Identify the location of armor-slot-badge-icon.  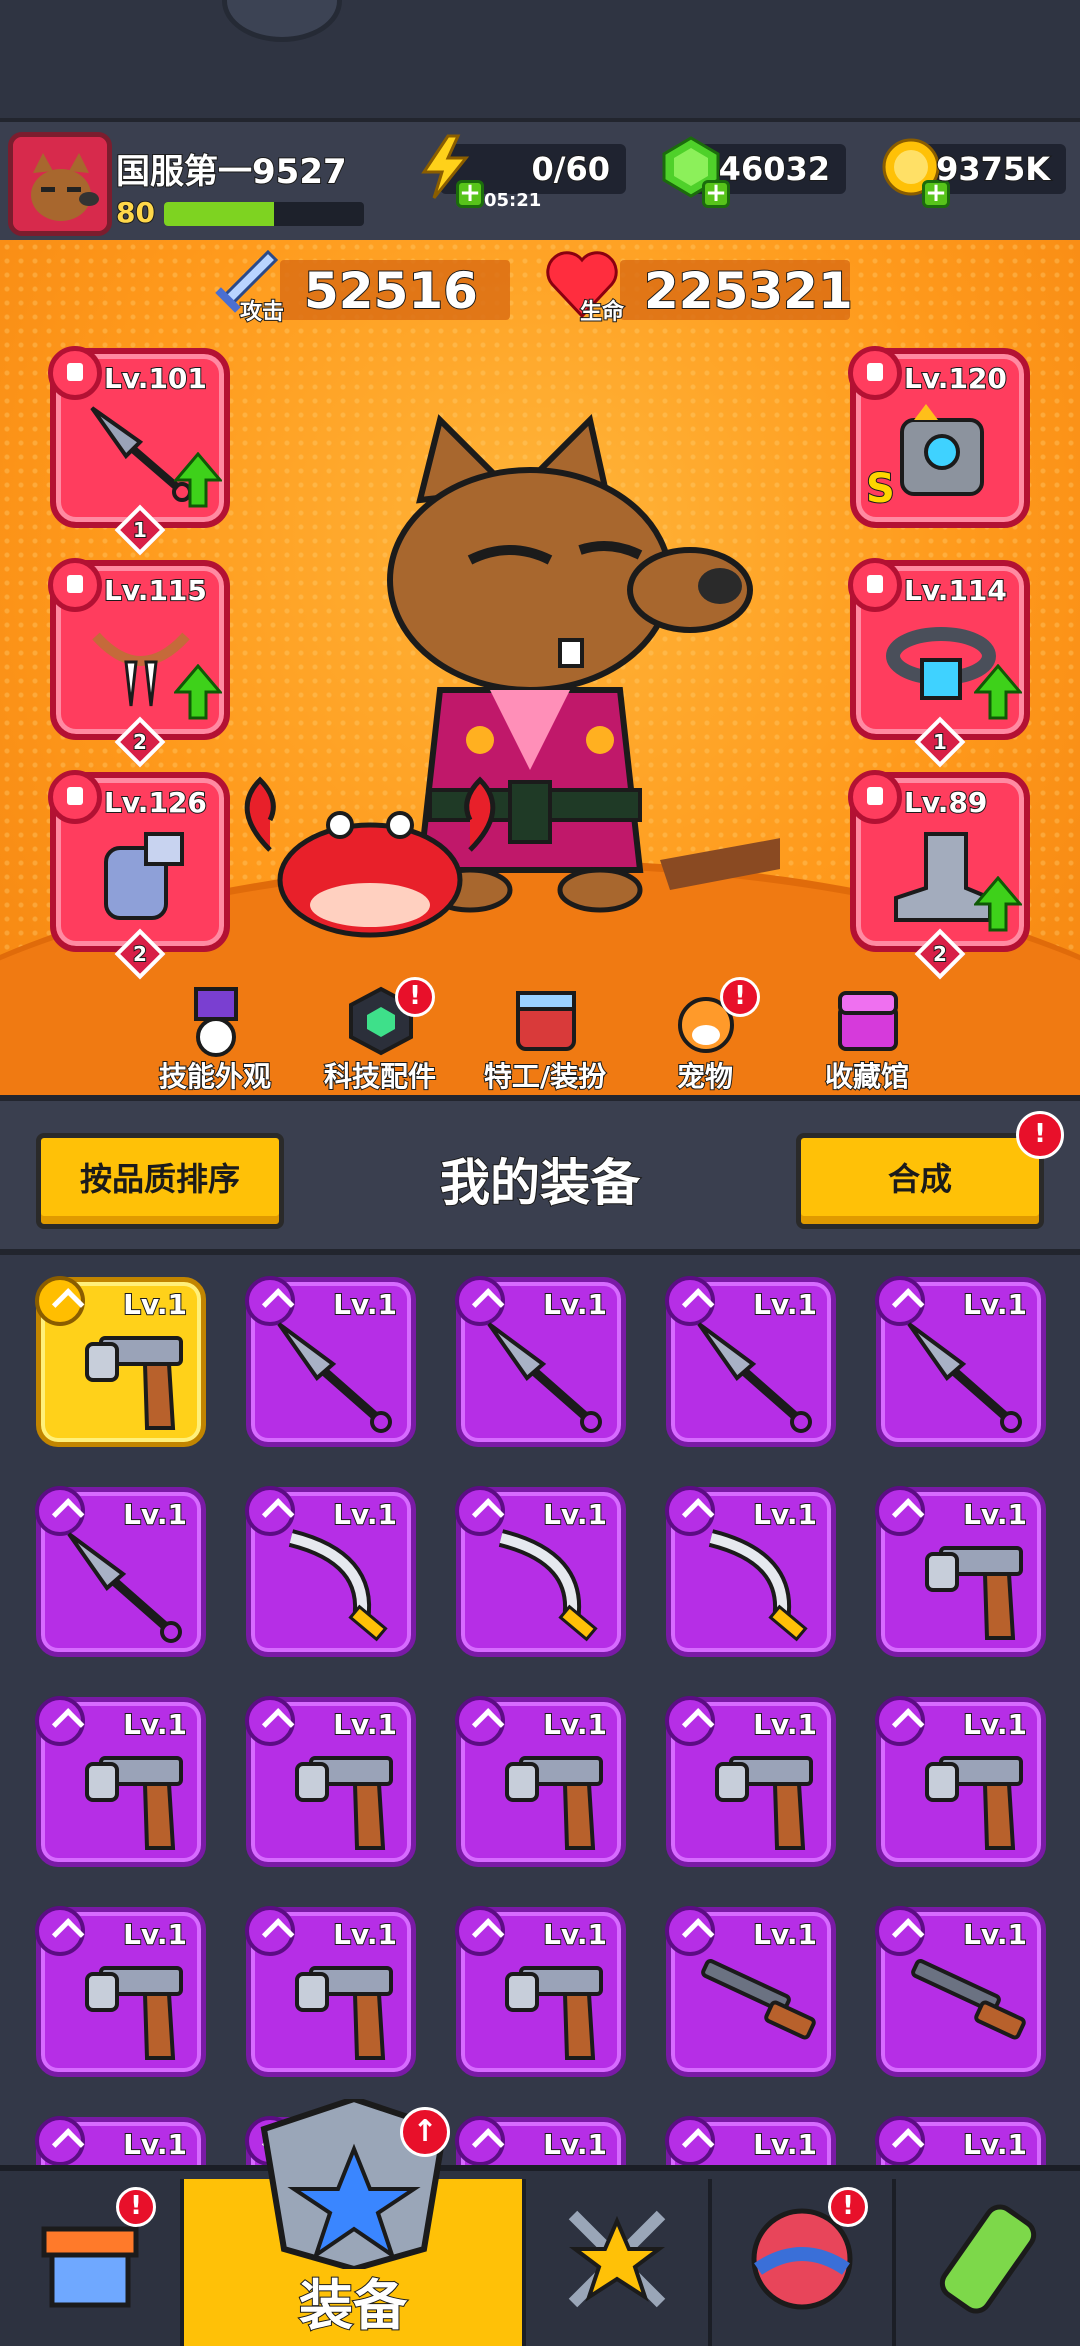
(875, 373).